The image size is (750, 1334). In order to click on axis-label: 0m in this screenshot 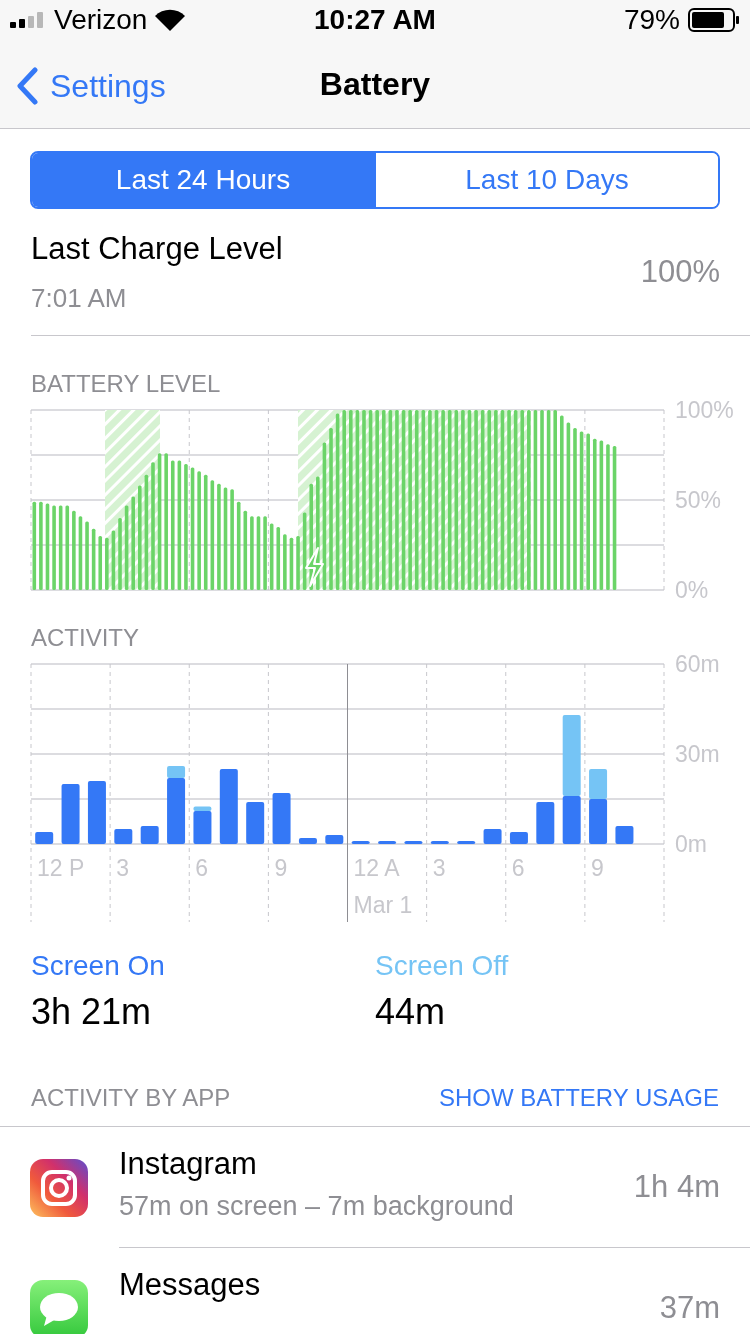, I will do `click(691, 844)`.